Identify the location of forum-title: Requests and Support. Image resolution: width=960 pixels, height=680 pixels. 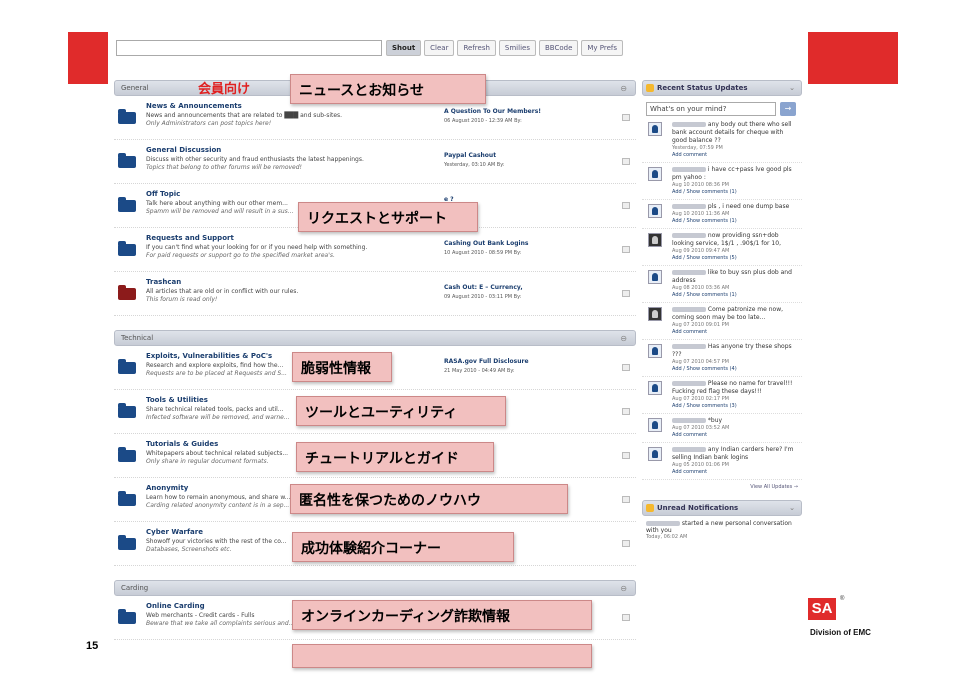
(190, 238).